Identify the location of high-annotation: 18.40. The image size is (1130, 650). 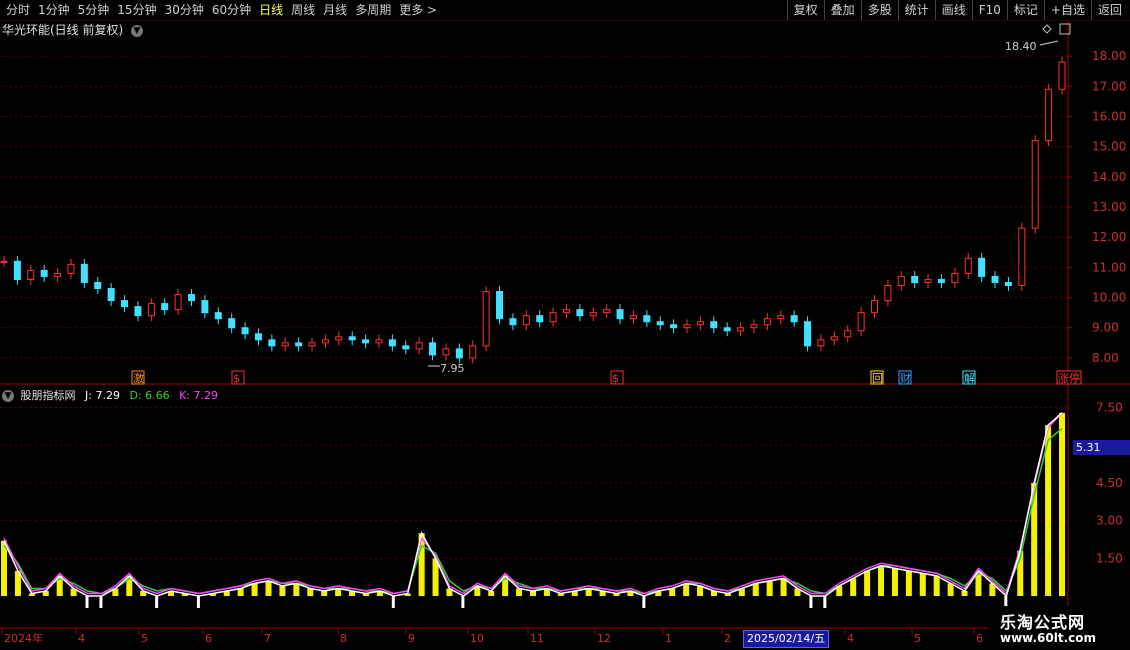
(1021, 46).